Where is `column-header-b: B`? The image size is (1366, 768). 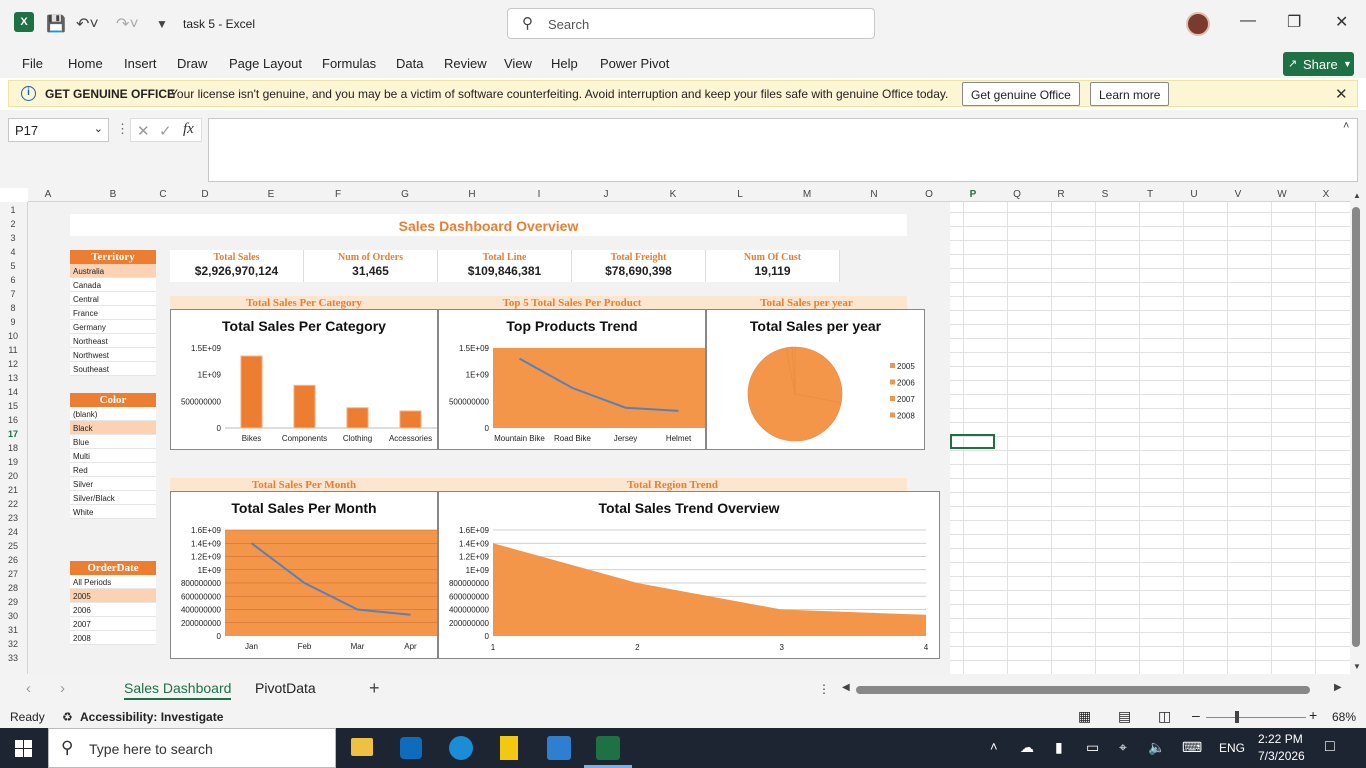 column-header-b: B is located at coordinates (113, 194).